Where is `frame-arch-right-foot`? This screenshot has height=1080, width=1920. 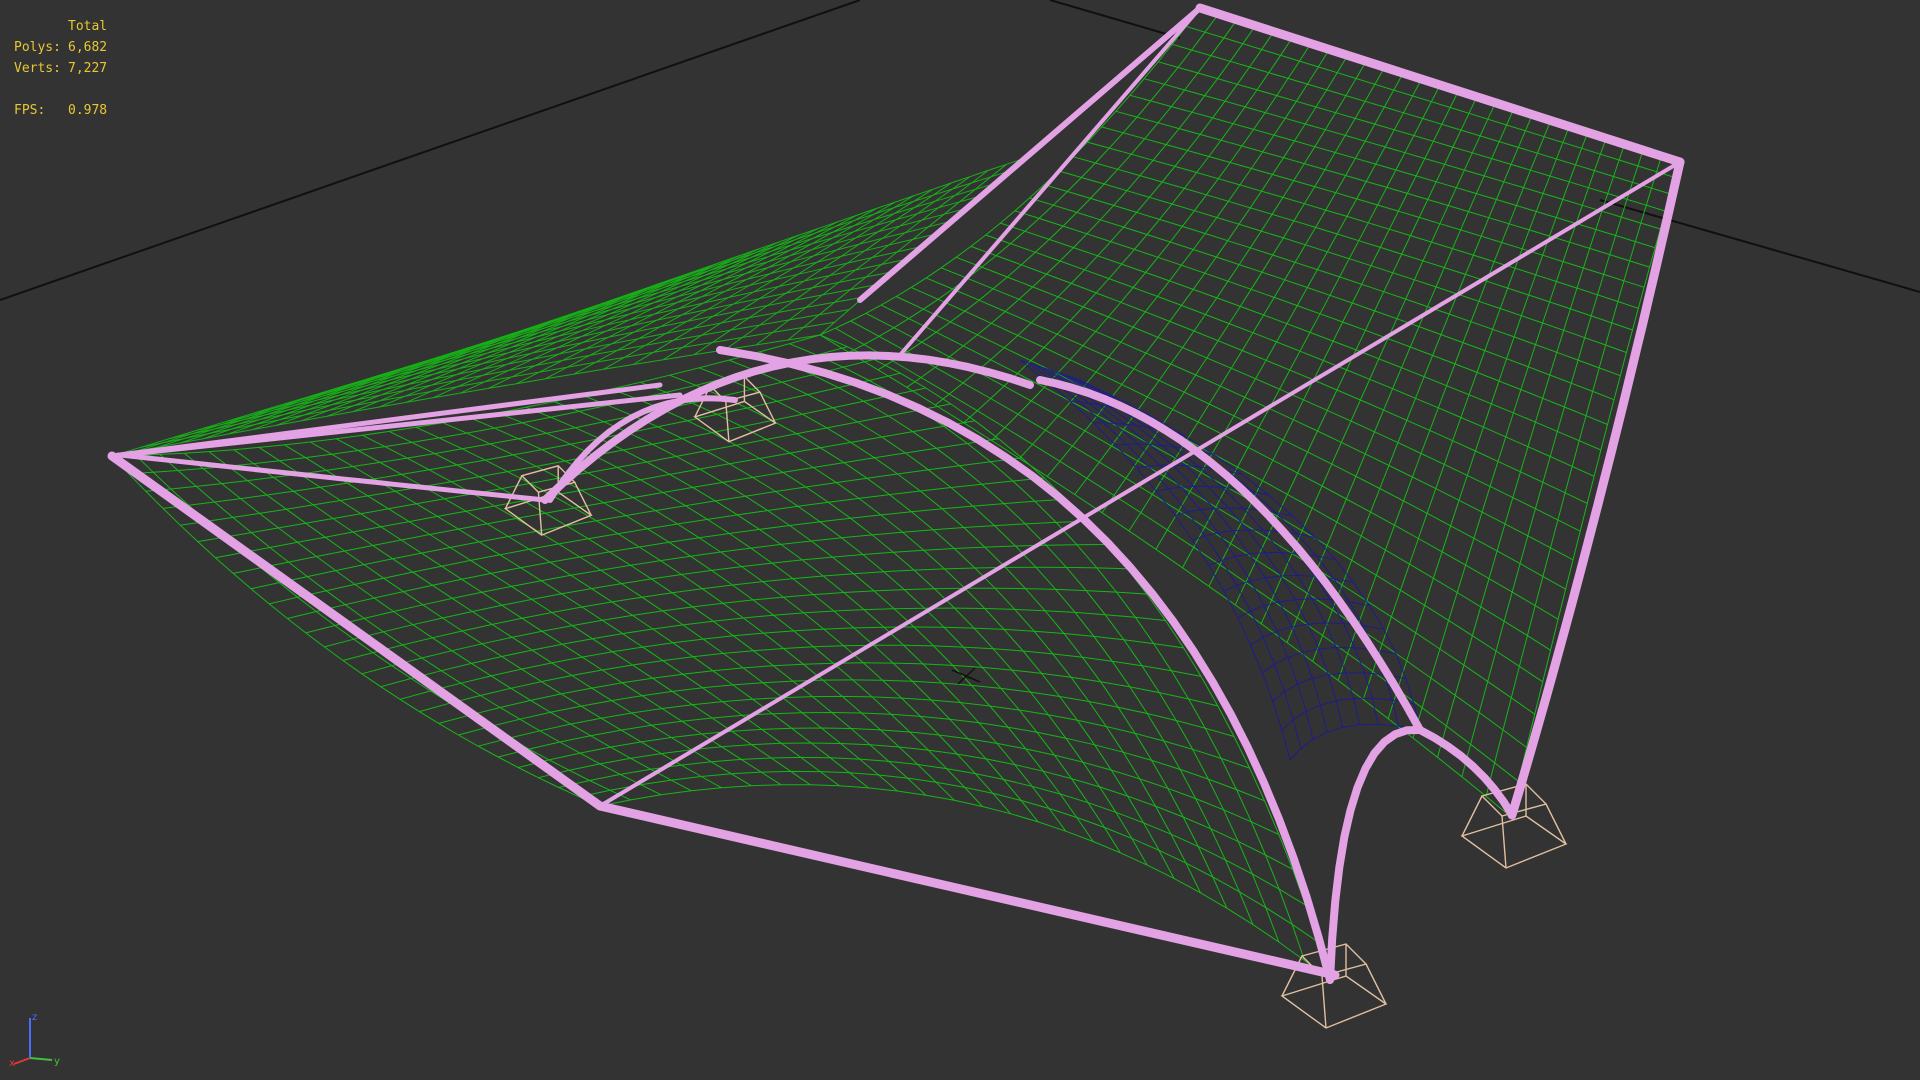
frame-arch-right-foot is located at coordinates (1466, 772).